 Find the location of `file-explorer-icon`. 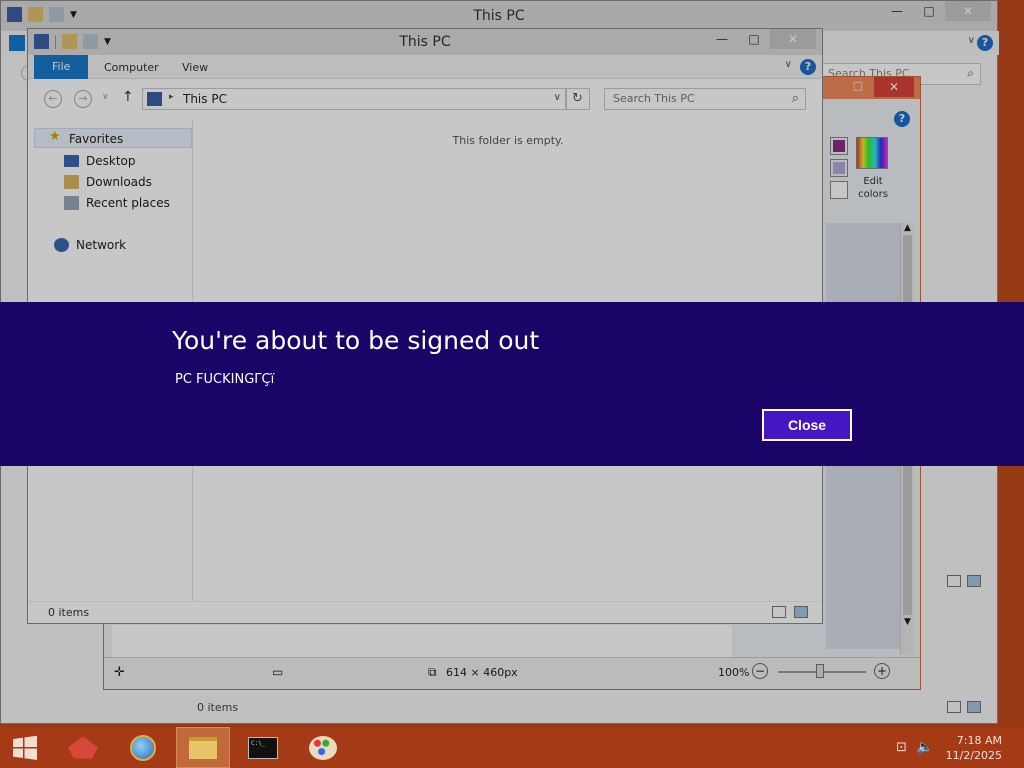

file-explorer-icon is located at coordinates (203, 747).